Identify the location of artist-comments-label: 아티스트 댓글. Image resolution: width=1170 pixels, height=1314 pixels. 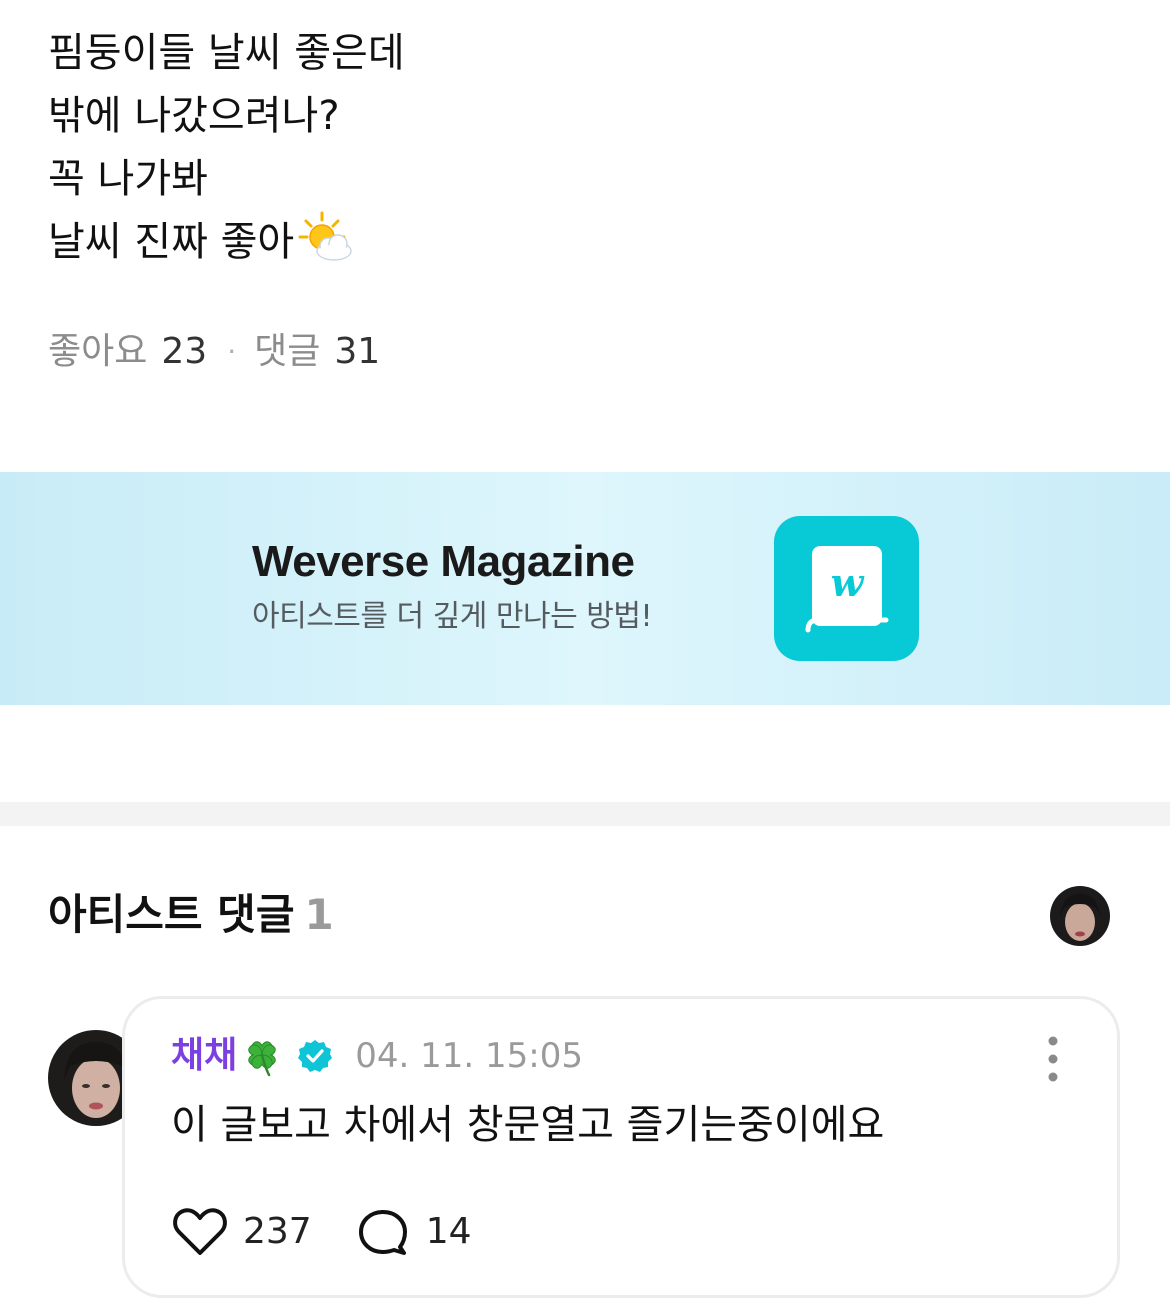
(171, 914).